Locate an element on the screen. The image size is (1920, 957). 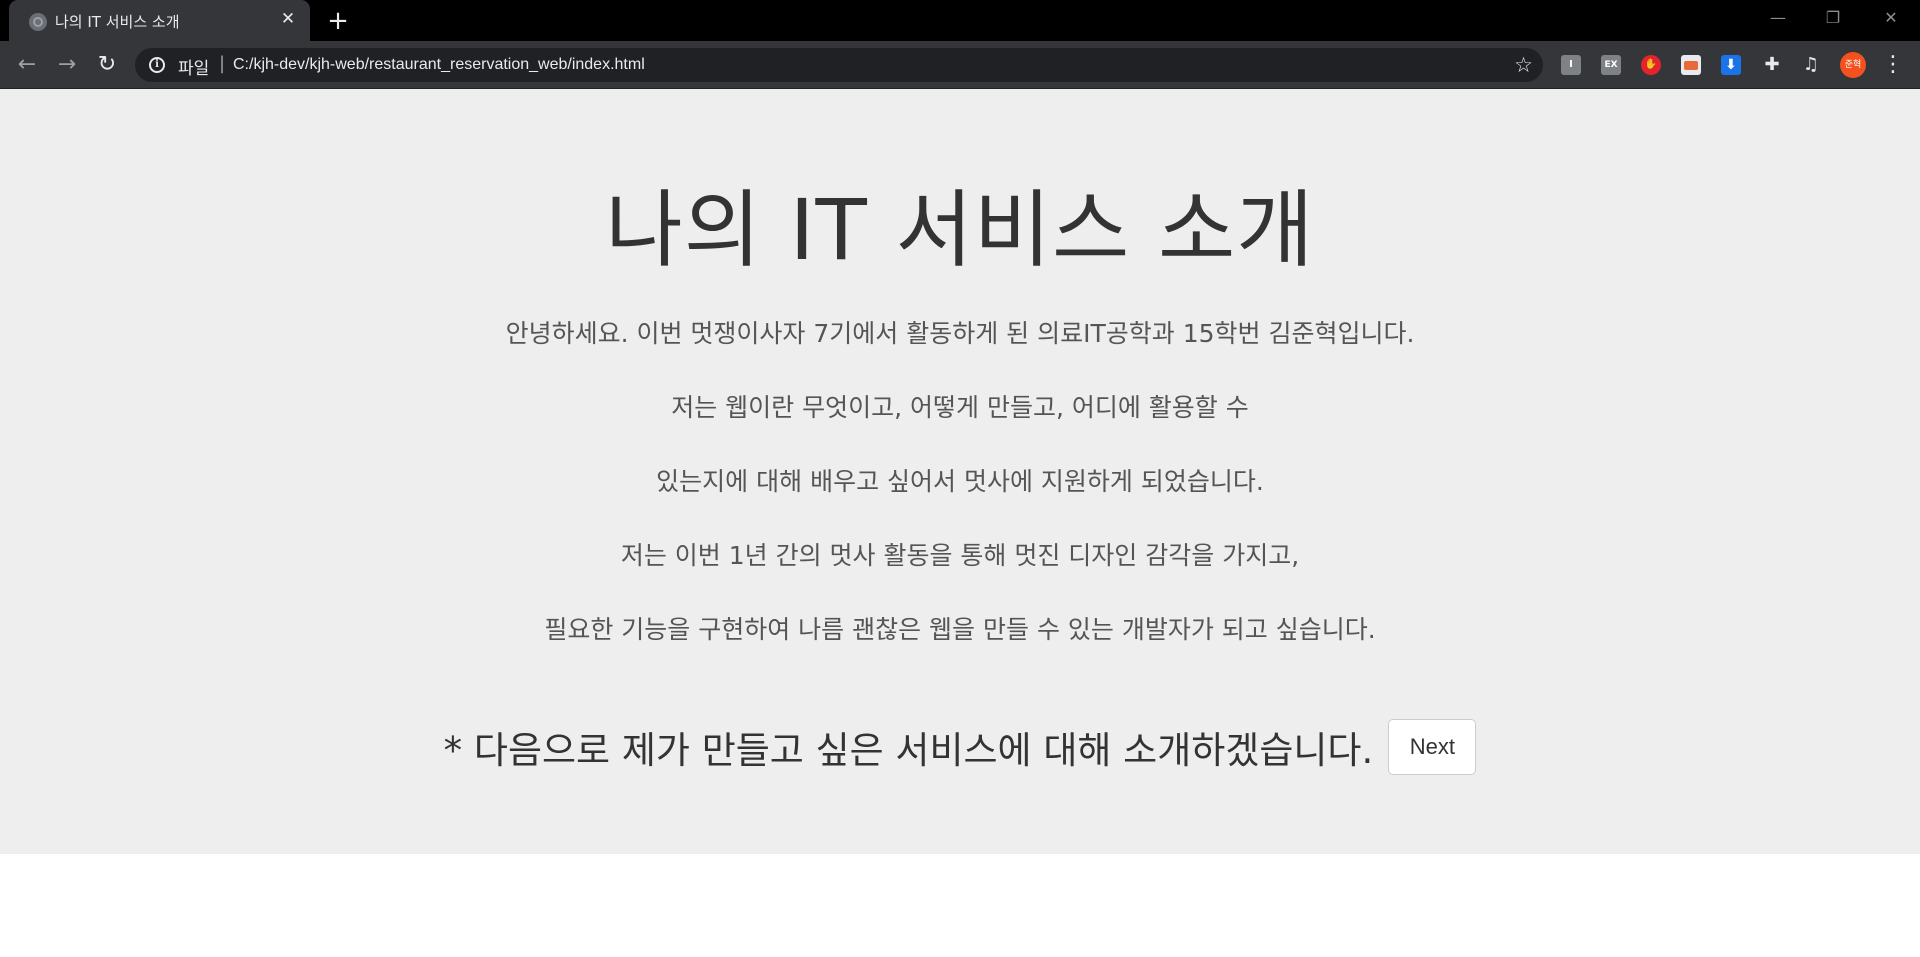
avatar: 준혁 is located at coordinates (1853, 65).